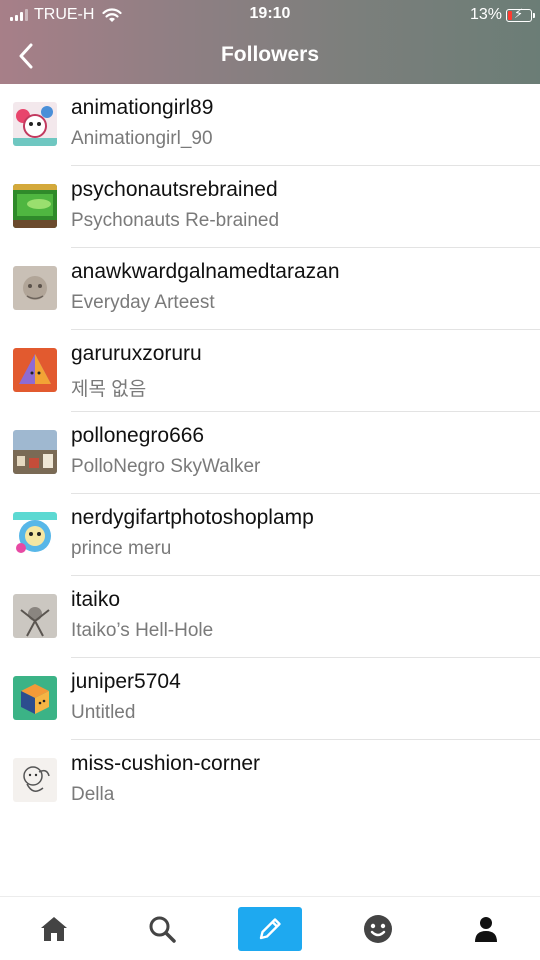 This screenshot has width=540, height=960. I want to click on follower-blog-title: Animationgirl_90, so click(142, 138).